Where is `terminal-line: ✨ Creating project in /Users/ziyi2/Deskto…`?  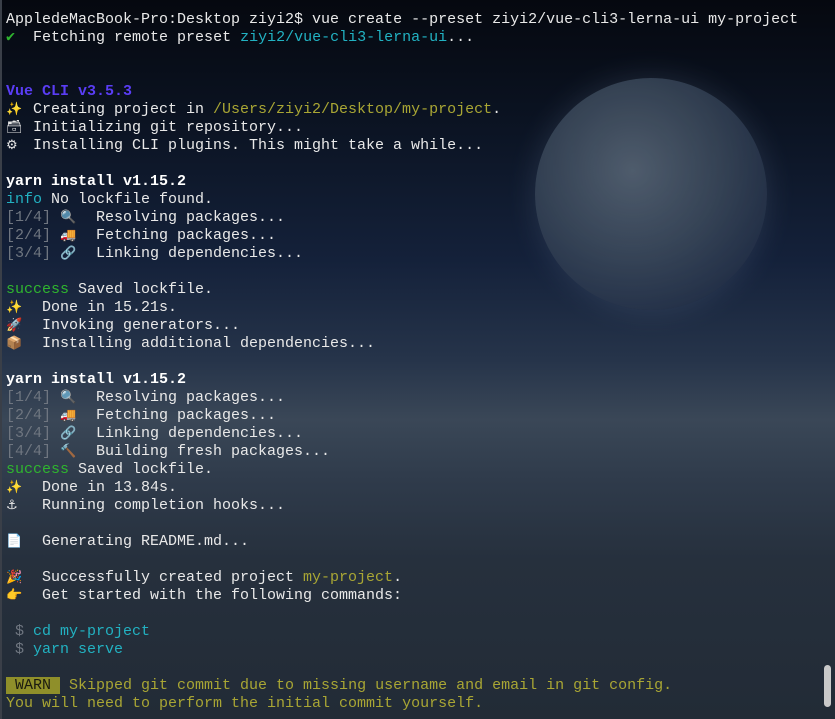
terminal-line: ✨ Creating project in /Users/ziyi2/Deskto… is located at coordinates (413, 110).